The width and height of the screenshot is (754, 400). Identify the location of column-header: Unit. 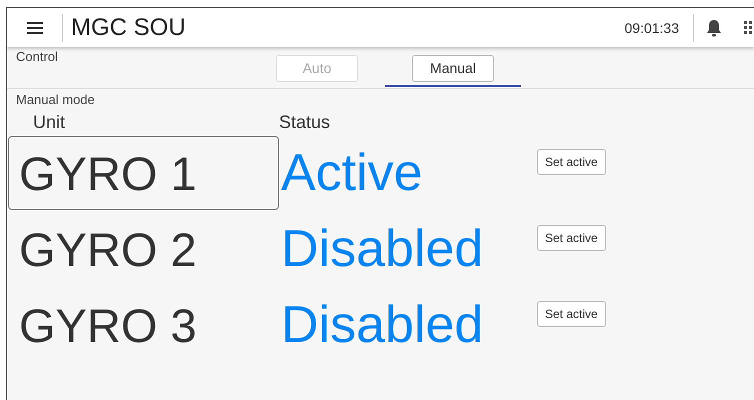
(49, 123).